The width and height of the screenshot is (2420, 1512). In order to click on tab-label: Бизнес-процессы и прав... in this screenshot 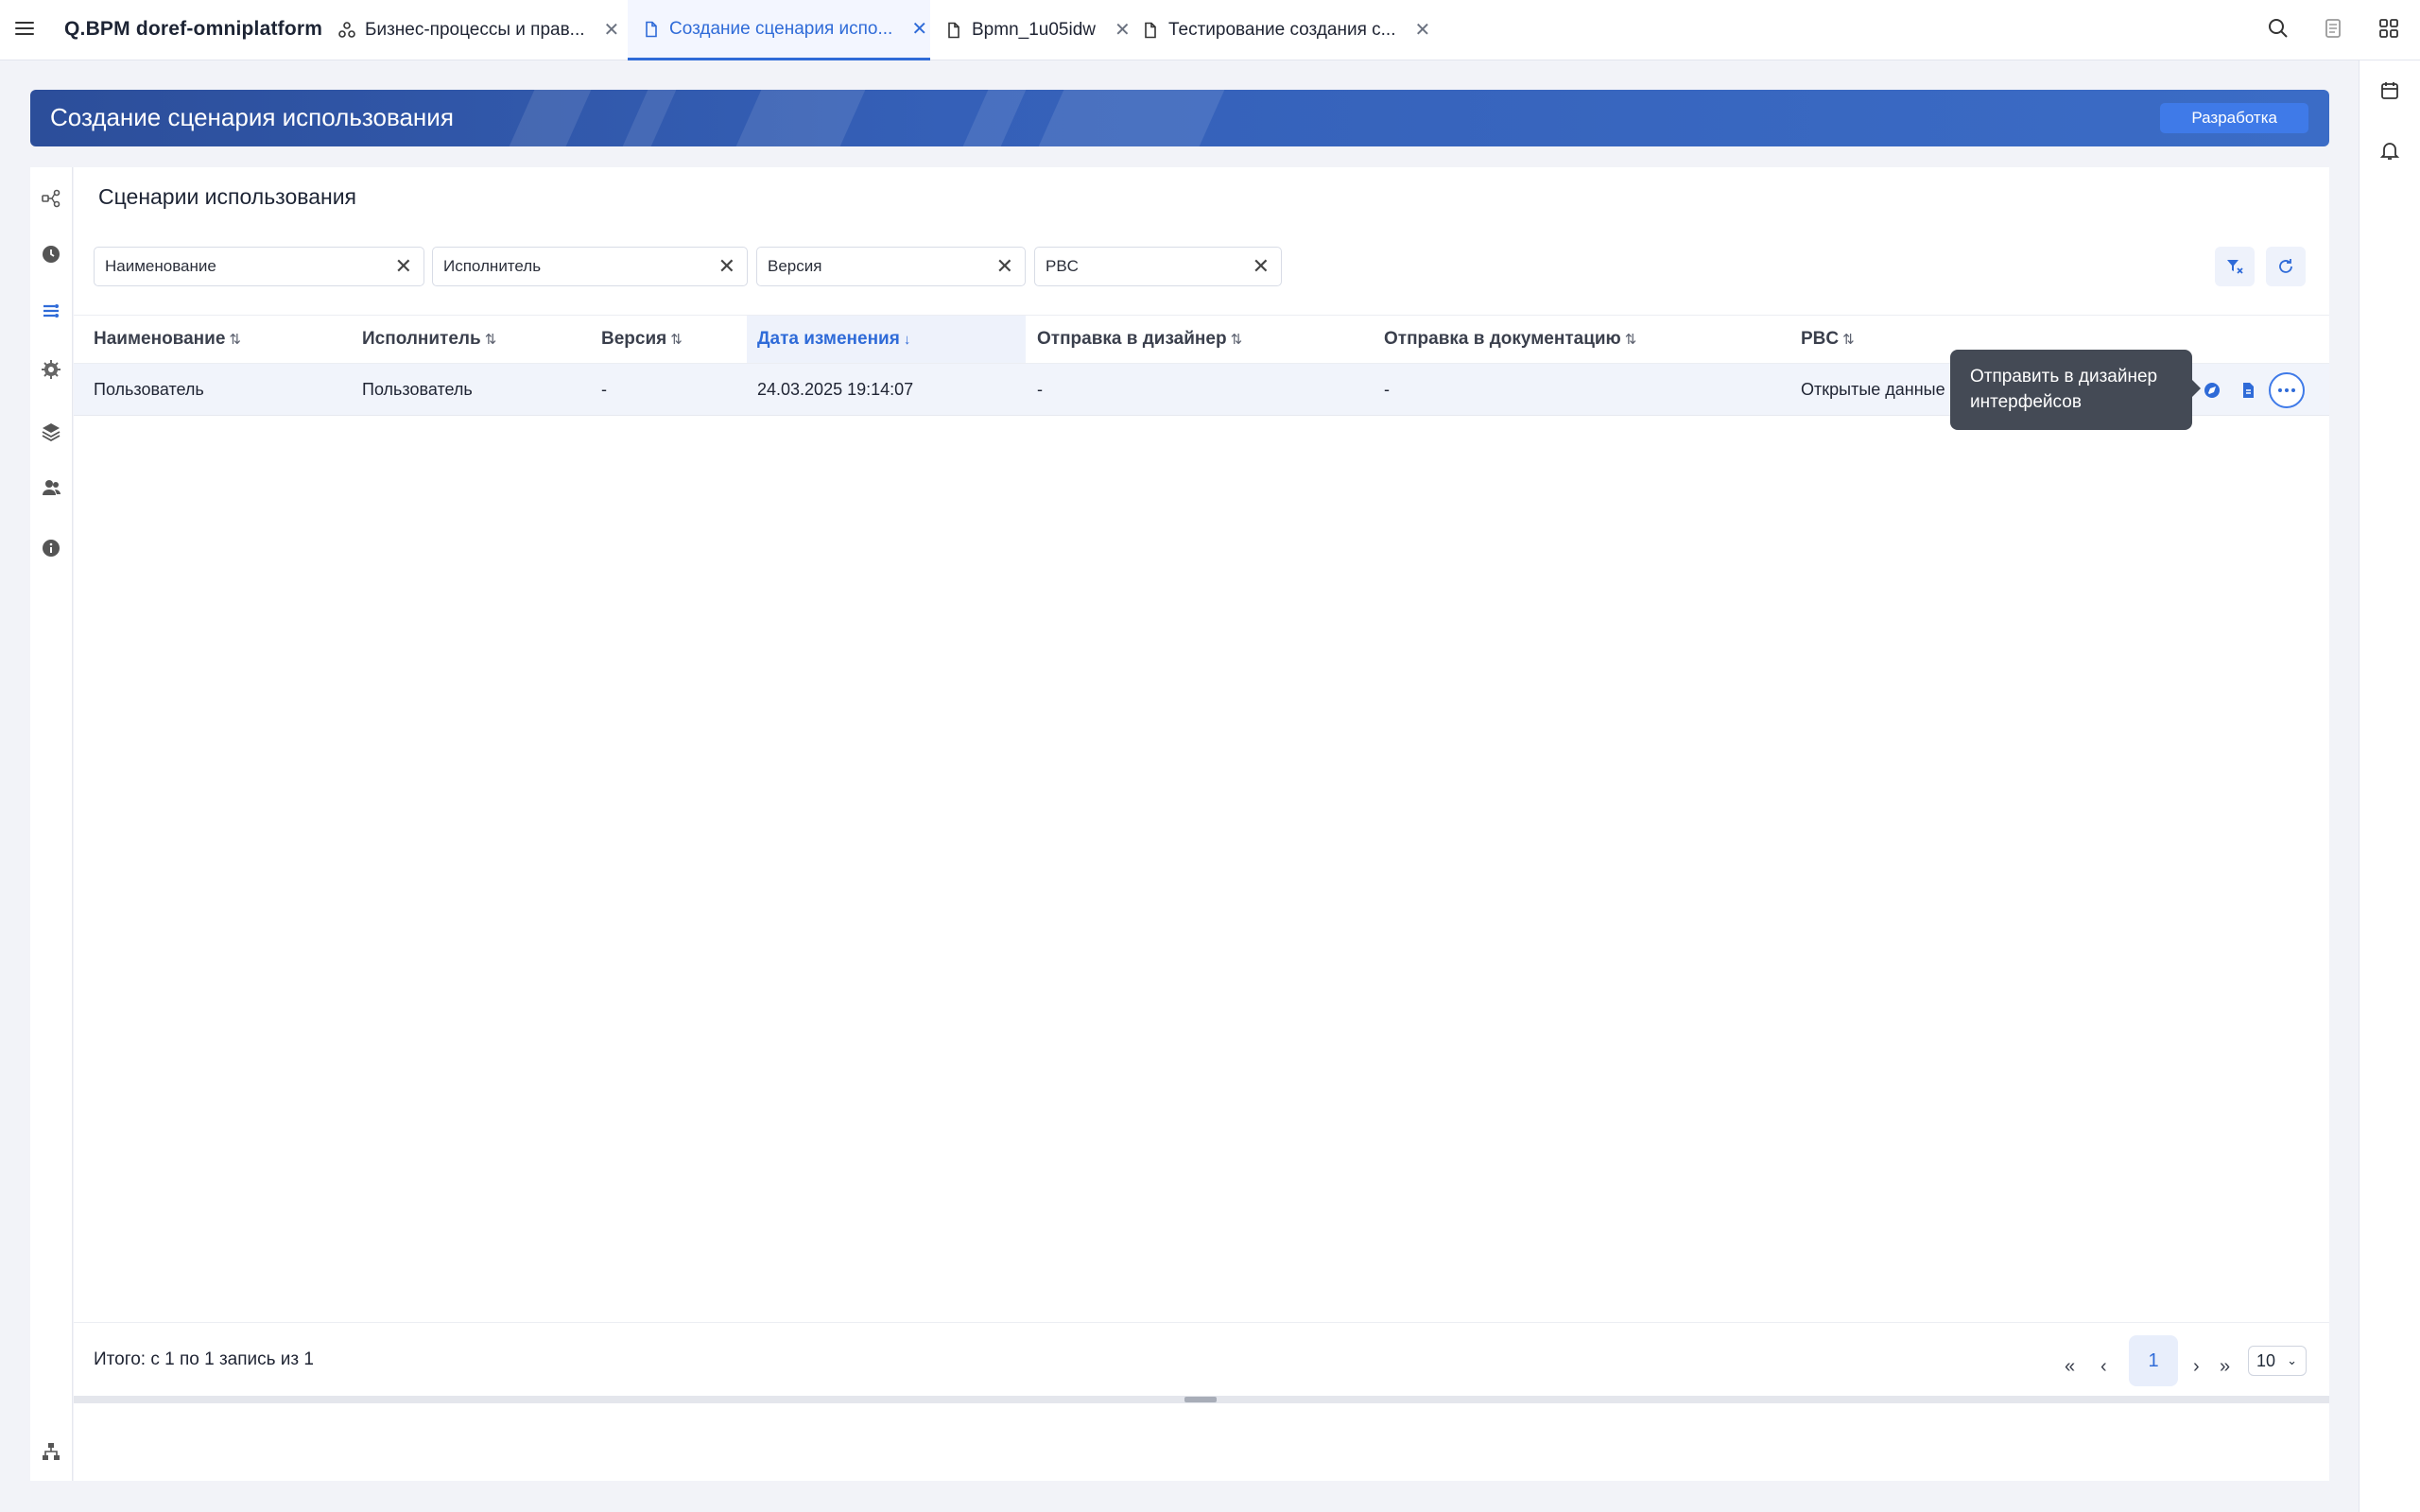, I will do `click(475, 30)`.